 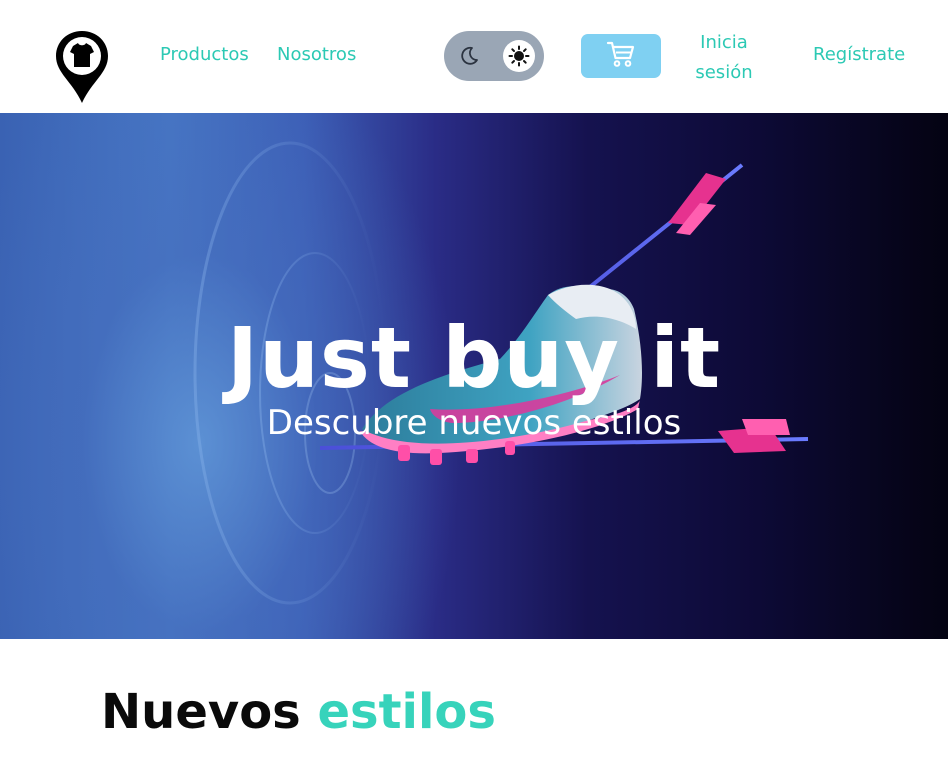 What do you see at coordinates (724, 42) in the screenshot?
I see `login-line-1: Inicia` at bounding box center [724, 42].